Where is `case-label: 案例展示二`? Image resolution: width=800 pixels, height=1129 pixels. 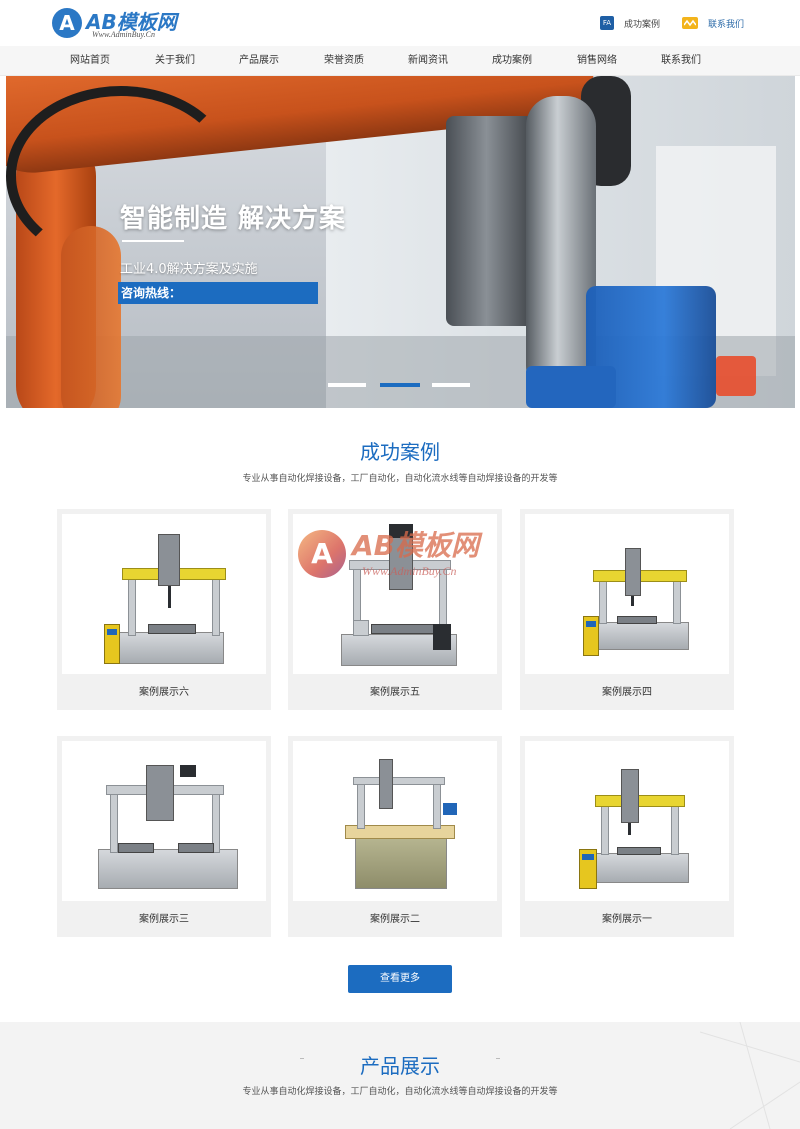
case-label: 案例展示二 is located at coordinates (395, 919).